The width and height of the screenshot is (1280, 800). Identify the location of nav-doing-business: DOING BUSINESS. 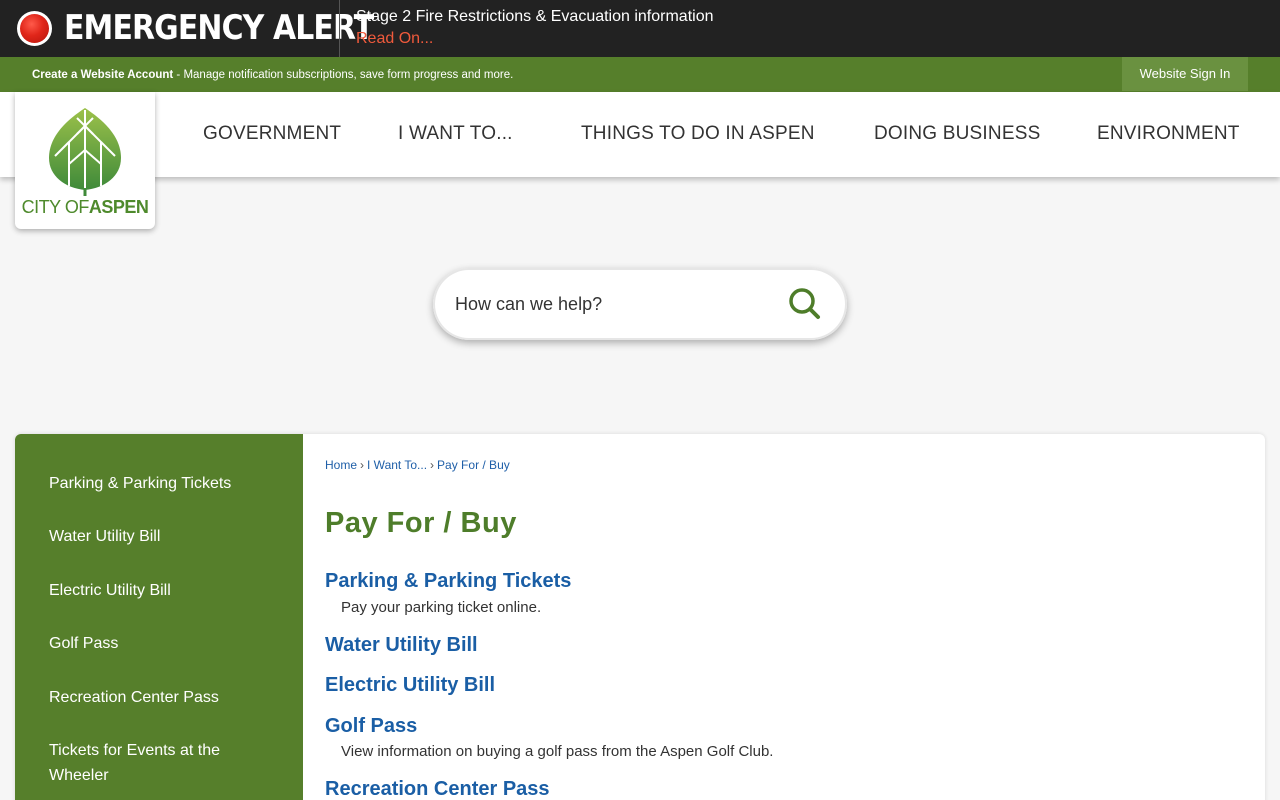
(957, 134).